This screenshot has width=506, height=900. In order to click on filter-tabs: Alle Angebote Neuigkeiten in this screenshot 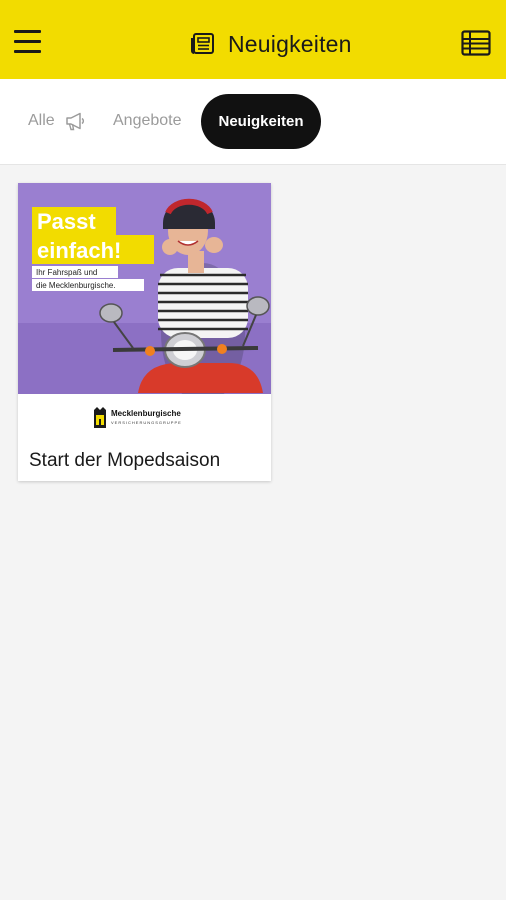, I will do `click(253, 122)`.